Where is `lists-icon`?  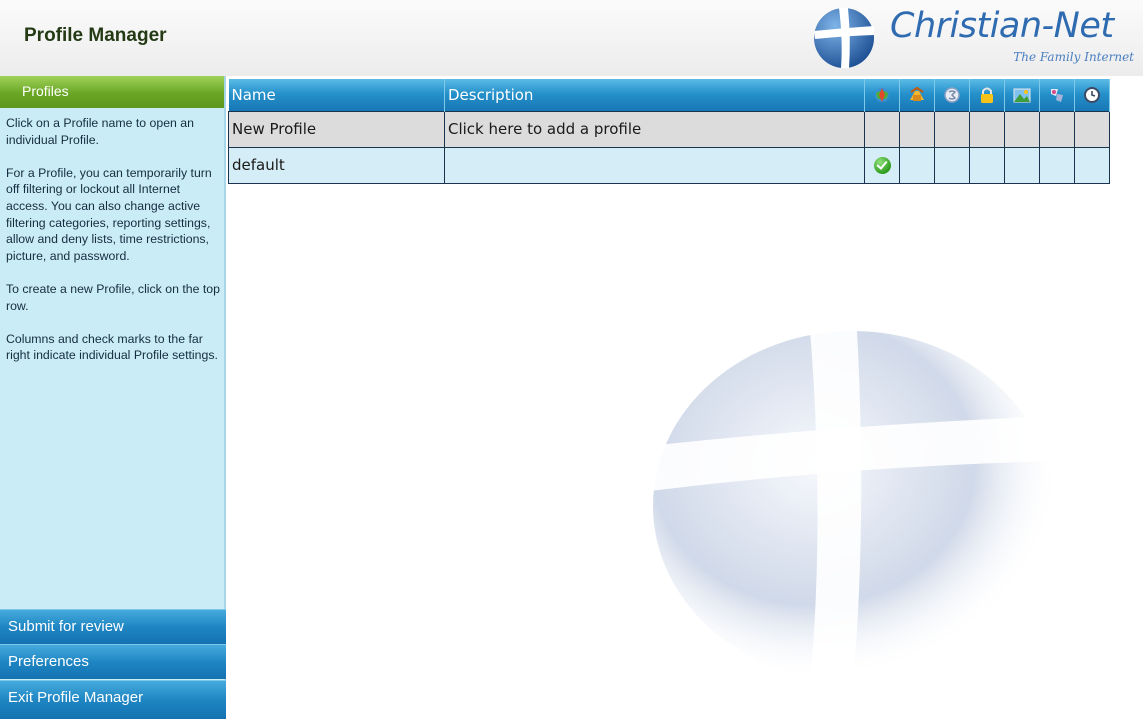
lists-icon is located at coordinates (1057, 95).